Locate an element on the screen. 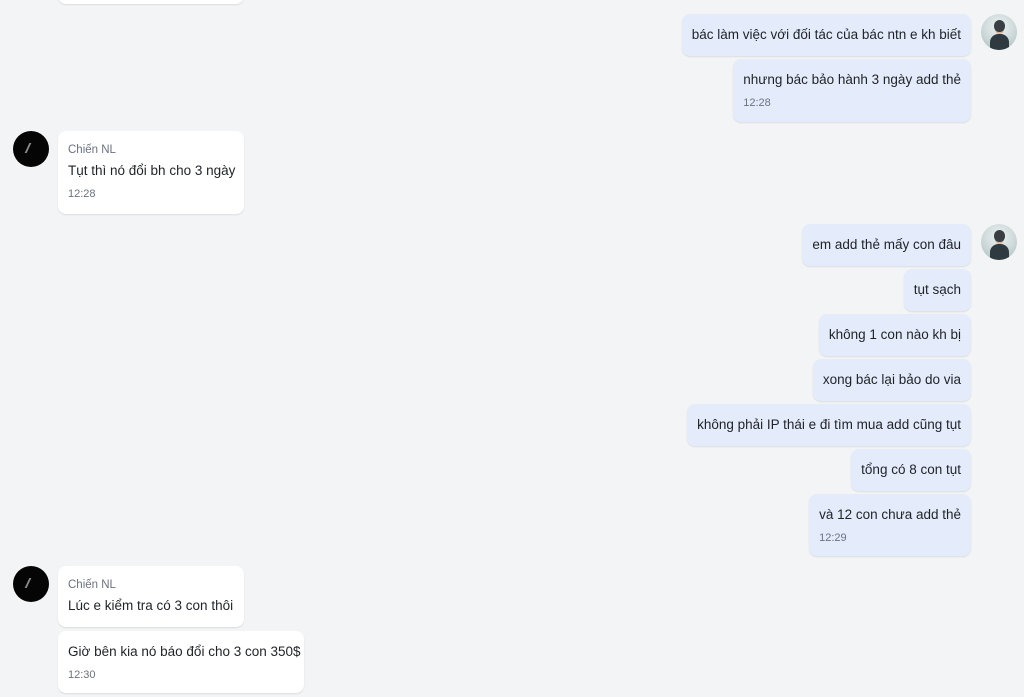 Image resolution: width=1024 pixels, height=697 pixels. message-bubble-outgoing: tụt sạch is located at coordinates (937, 290).